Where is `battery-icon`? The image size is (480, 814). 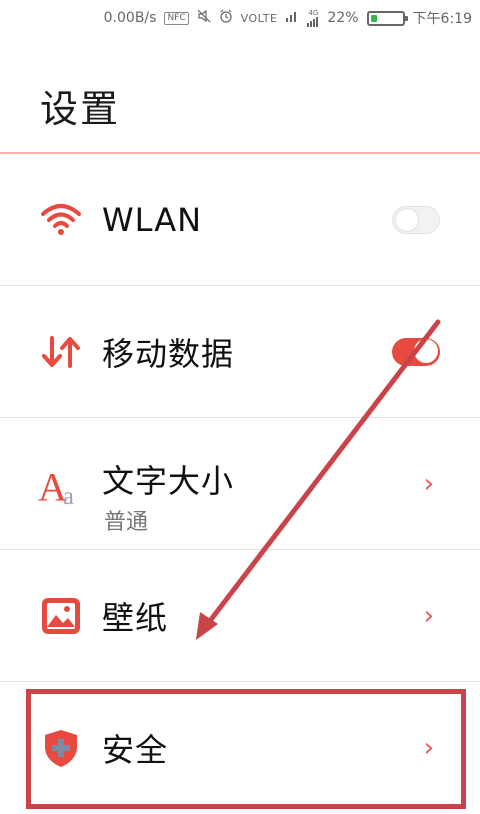
battery-icon is located at coordinates (387, 18).